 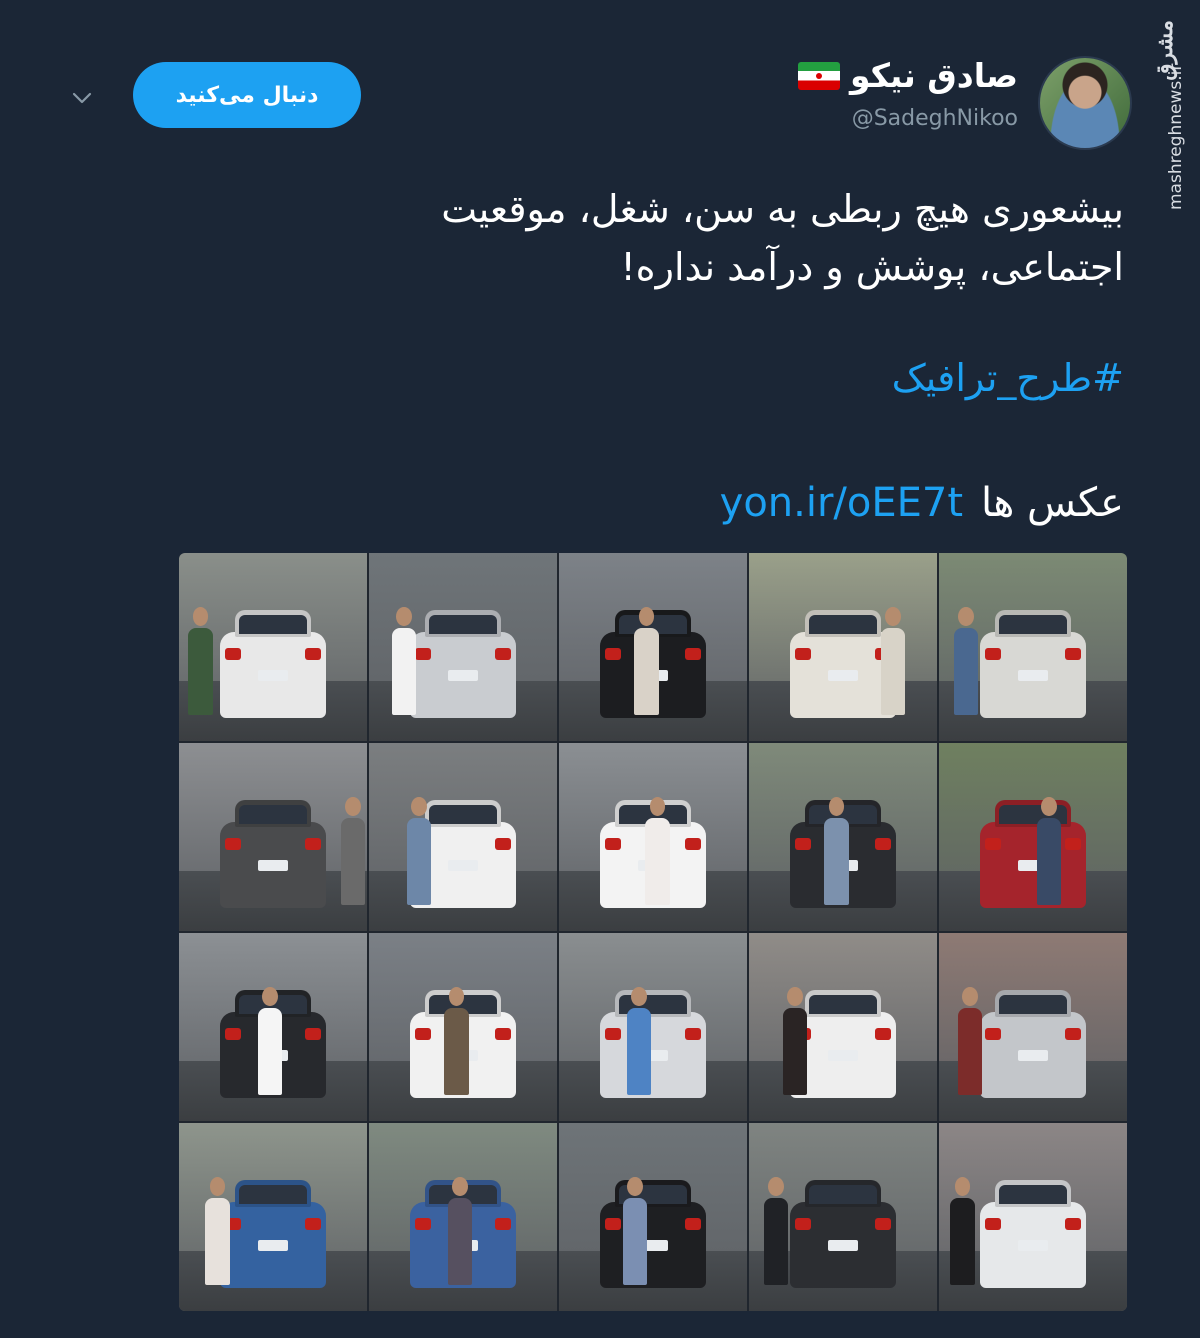 What do you see at coordinates (934, 75) in the screenshot?
I see `user-name: صادق نیکو` at bounding box center [934, 75].